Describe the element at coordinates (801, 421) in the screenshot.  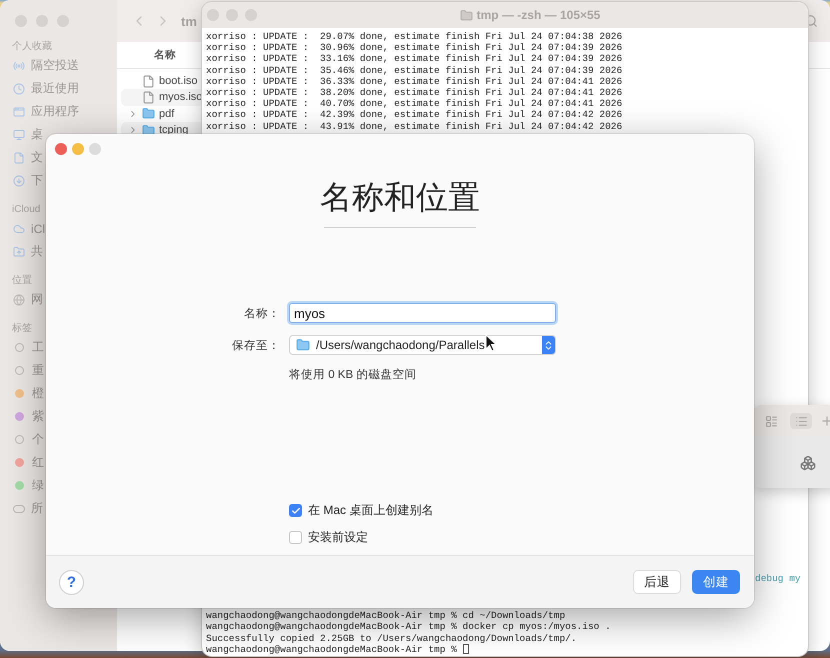
I see `view-toggle` at that location.